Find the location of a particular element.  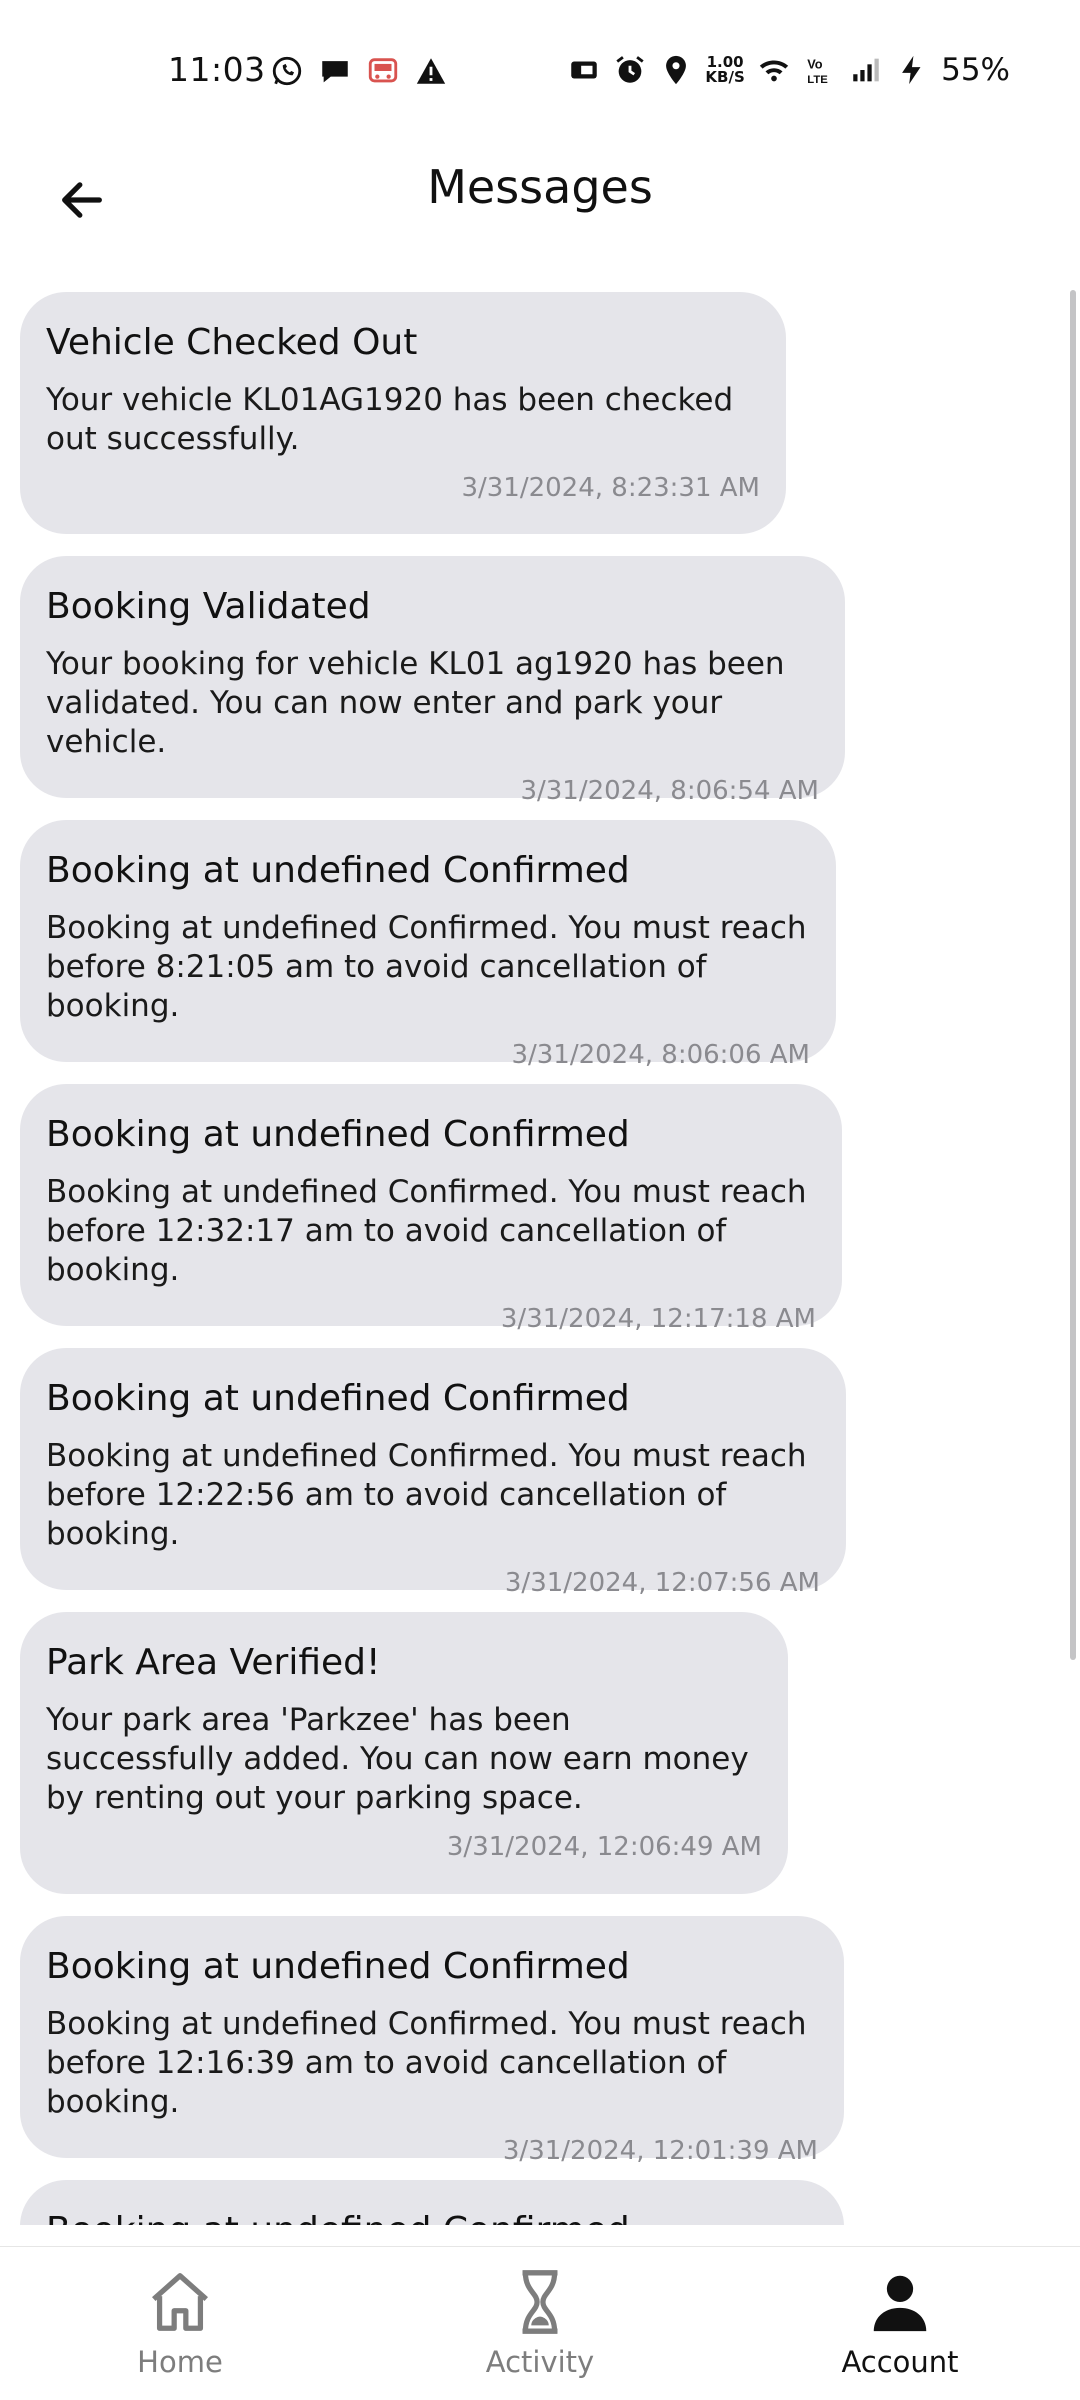

nav-item-home: Home is located at coordinates (180, 2323).